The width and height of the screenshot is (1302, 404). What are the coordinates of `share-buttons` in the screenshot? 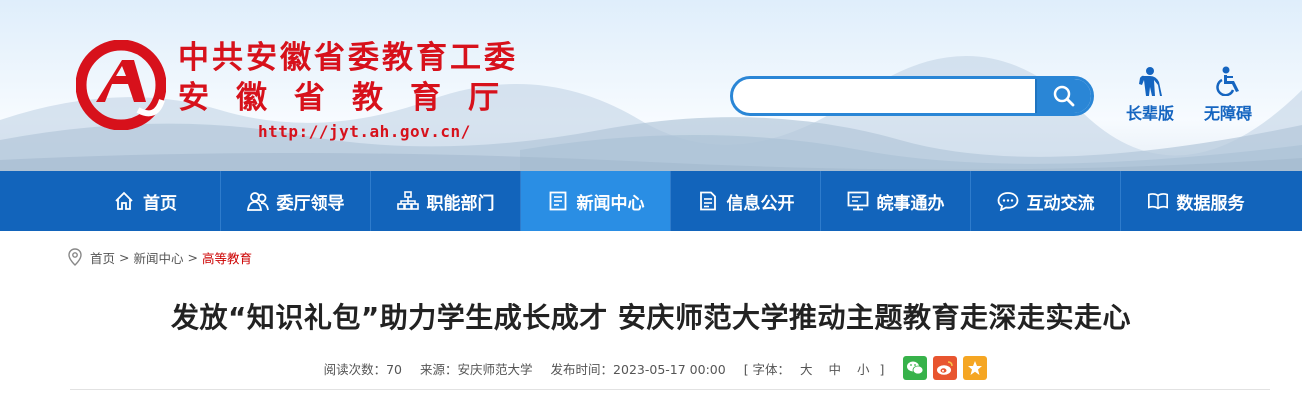 It's located at (942, 368).